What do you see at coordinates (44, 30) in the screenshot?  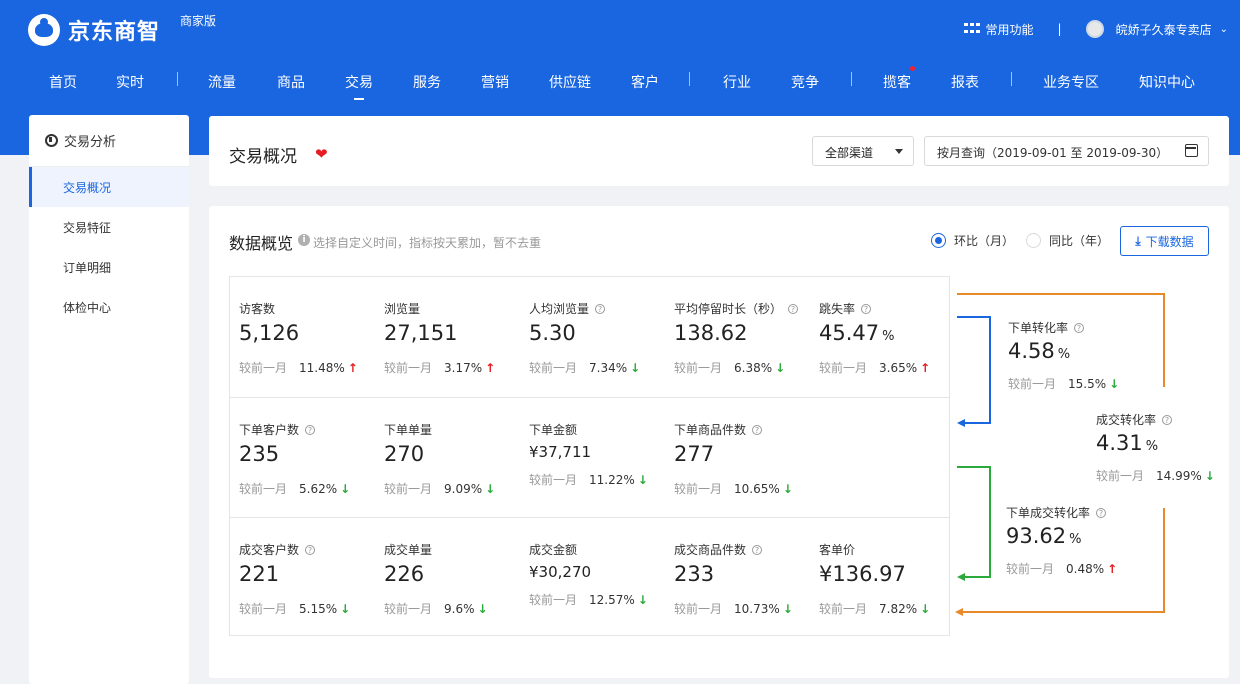 I see `jd-logo-icon` at bounding box center [44, 30].